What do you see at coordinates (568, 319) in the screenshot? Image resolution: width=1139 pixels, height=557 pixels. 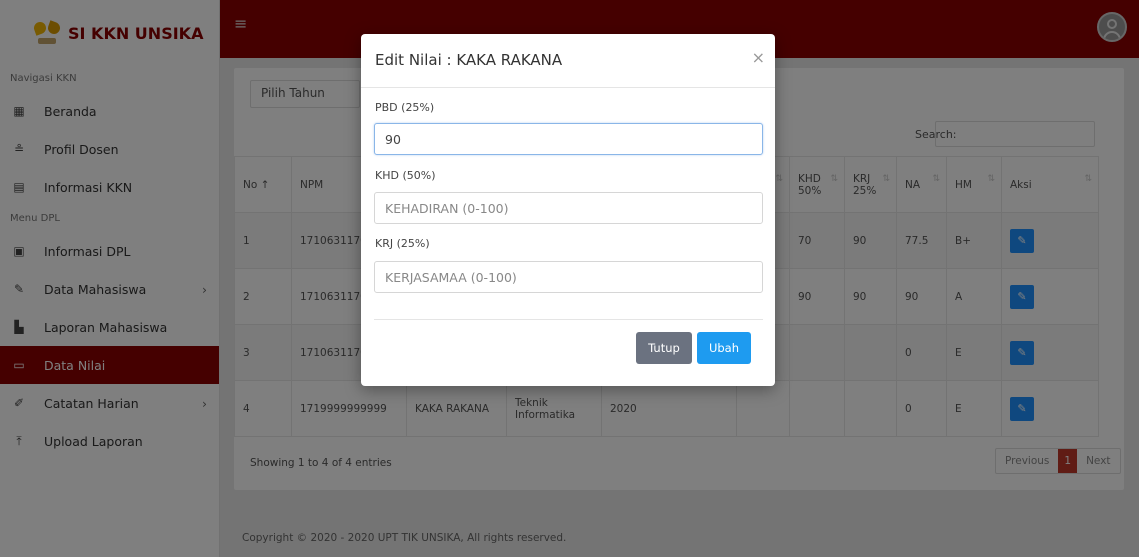 I see `modal-divider` at bounding box center [568, 319].